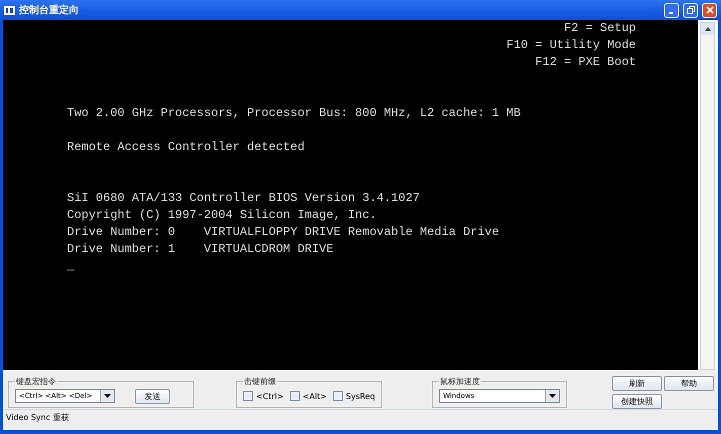  What do you see at coordinates (283, 232) in the screenshot?
I see `console-line: Drive Number: 0 VIRTUALFLOPPY DRIVE Removable Media Drive` at bounding box center [283, 232].